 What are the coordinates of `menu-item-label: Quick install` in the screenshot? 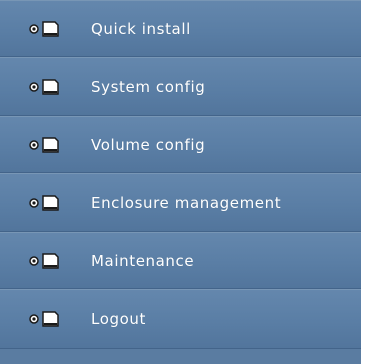 It's located at (141, 28).